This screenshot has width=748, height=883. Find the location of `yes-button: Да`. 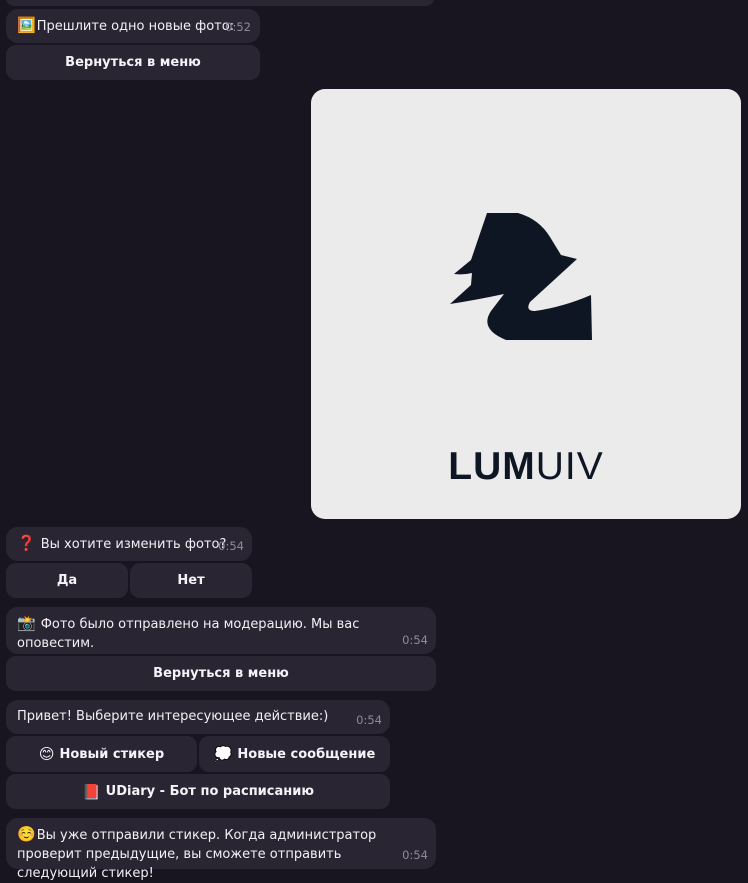

yes-button: Да is located at coordinates (67, 580).